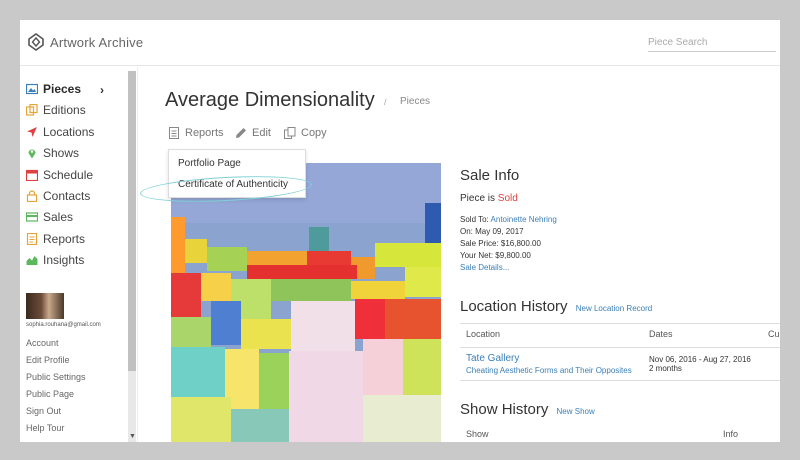  I want to click on sidebar-item-pieces: Pieces, so click(53, 89).